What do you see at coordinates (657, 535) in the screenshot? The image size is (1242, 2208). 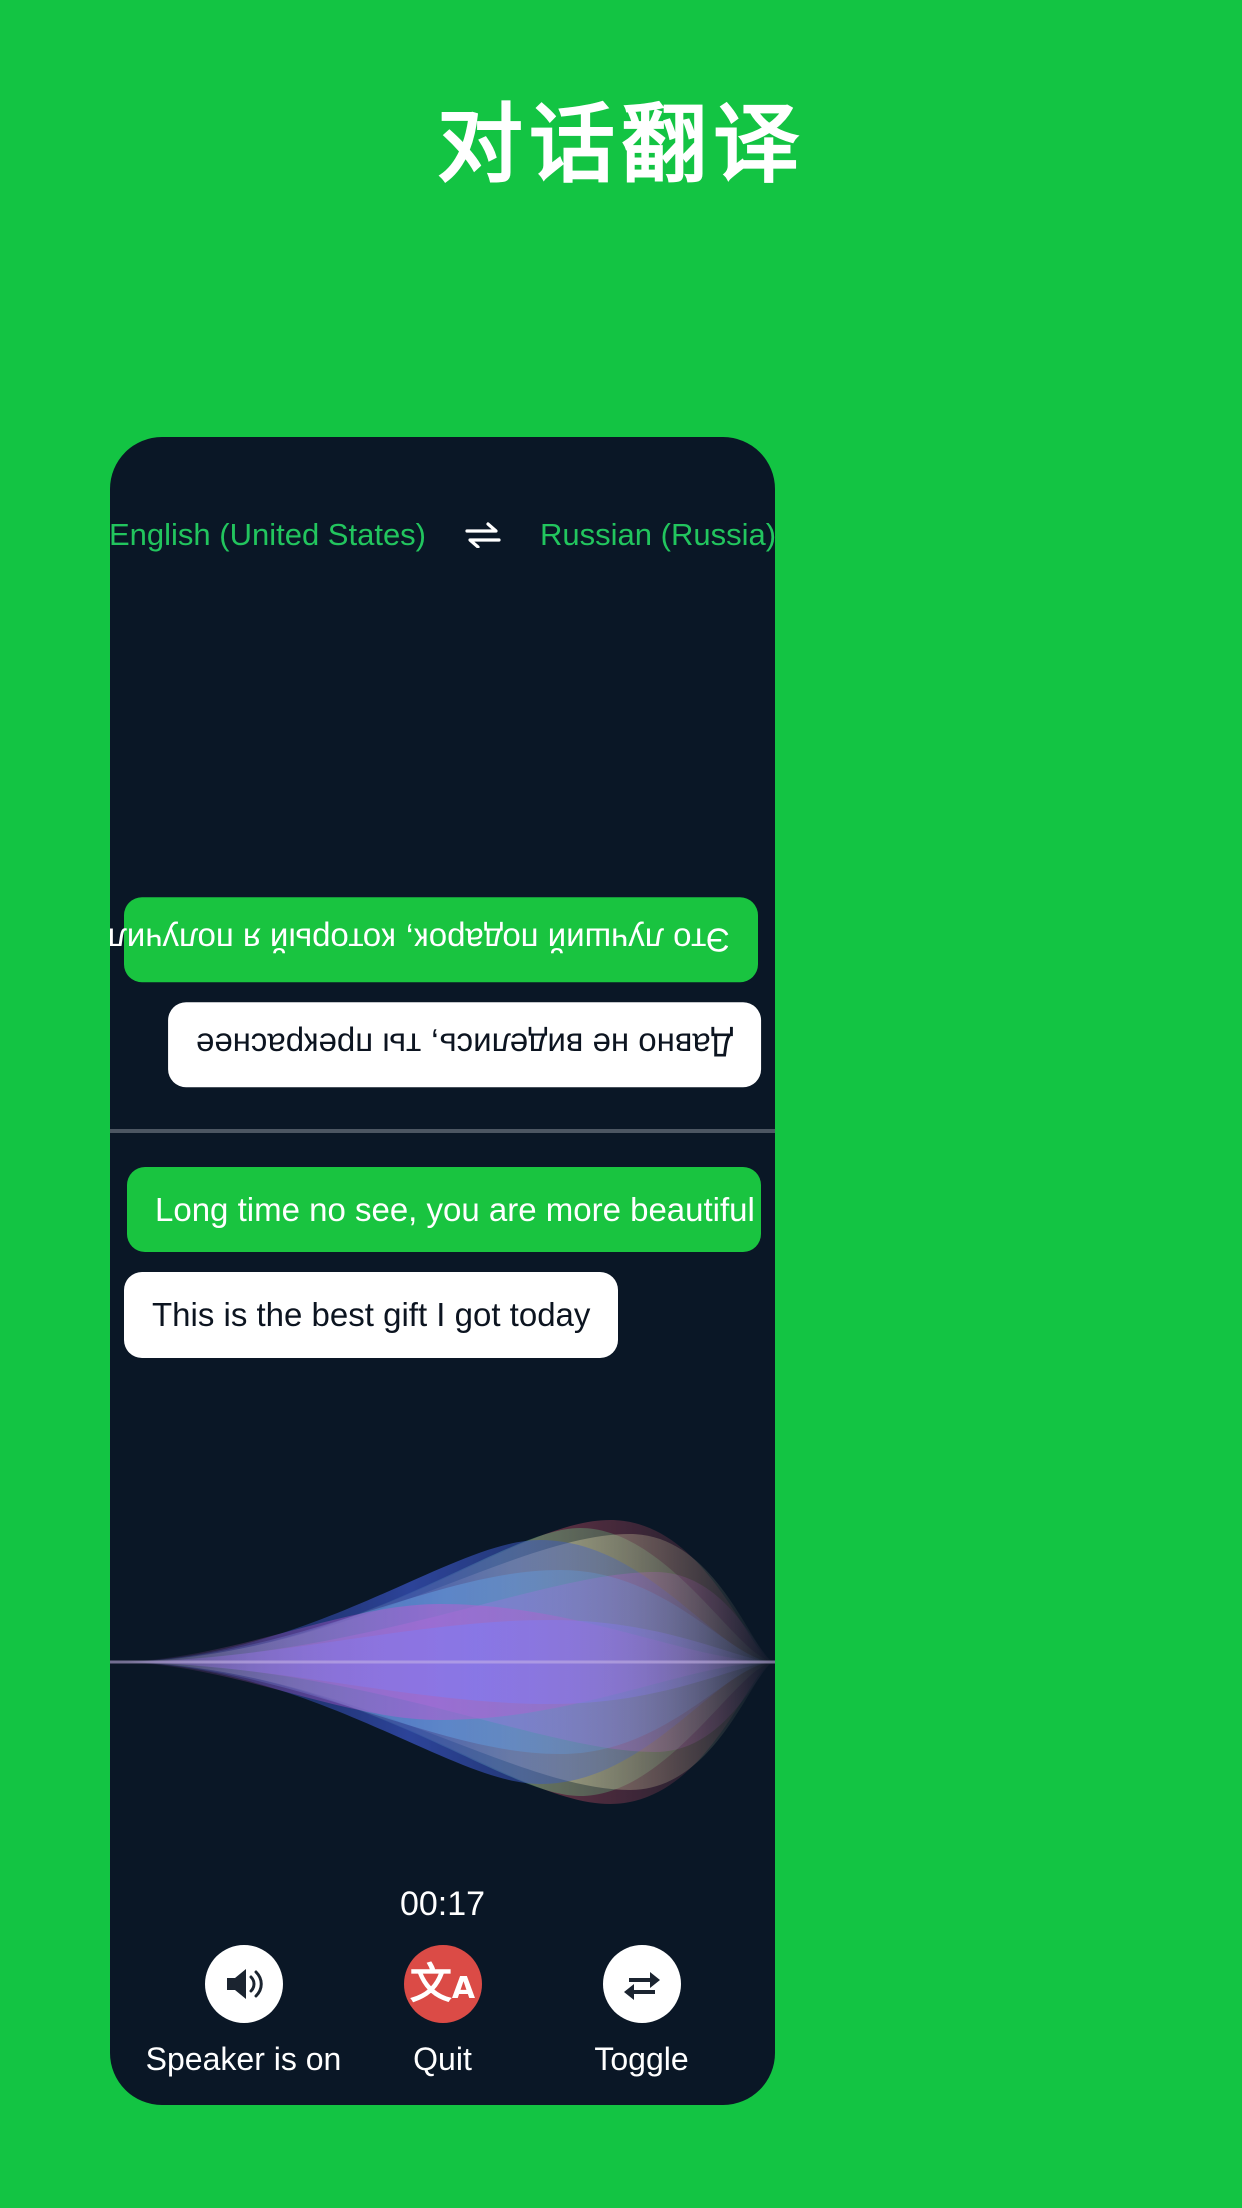 I see `target-language-label: Russian (Russia)` at bounding box center [657, 535].